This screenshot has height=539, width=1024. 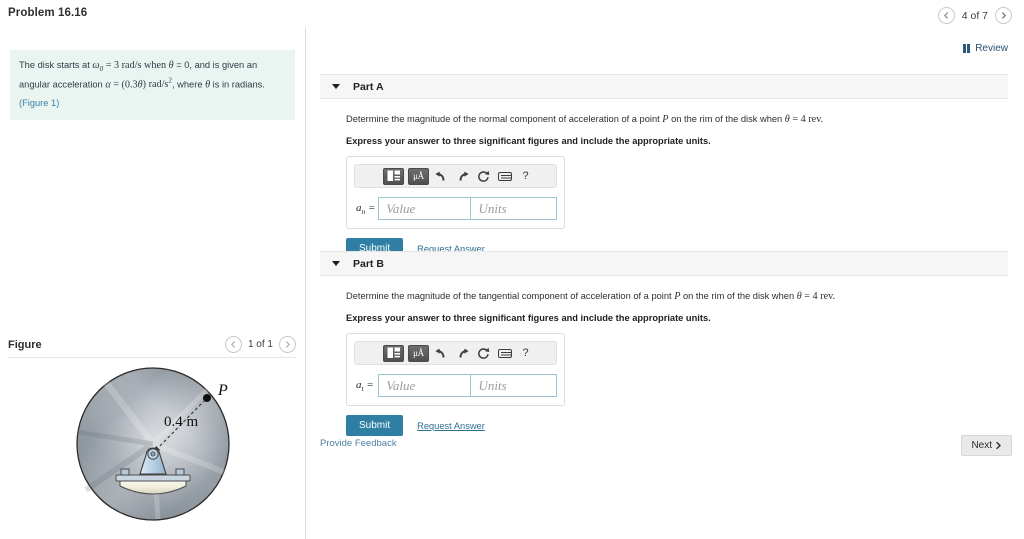 I want to click on next-button: Next, so click(x=986, y=445).